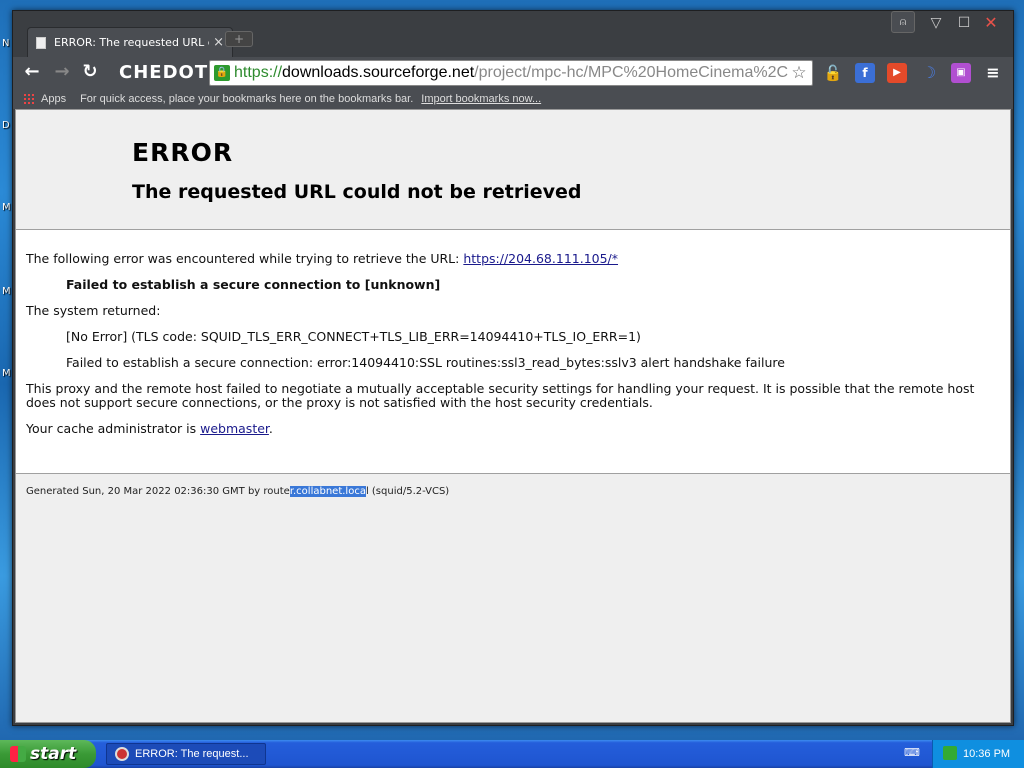 The image size is (1024, 768). Describe the element at coordinates (407, 491) in the screenshot. I see `footer-suffix: l (squid/5.2-VCS)` at that location.